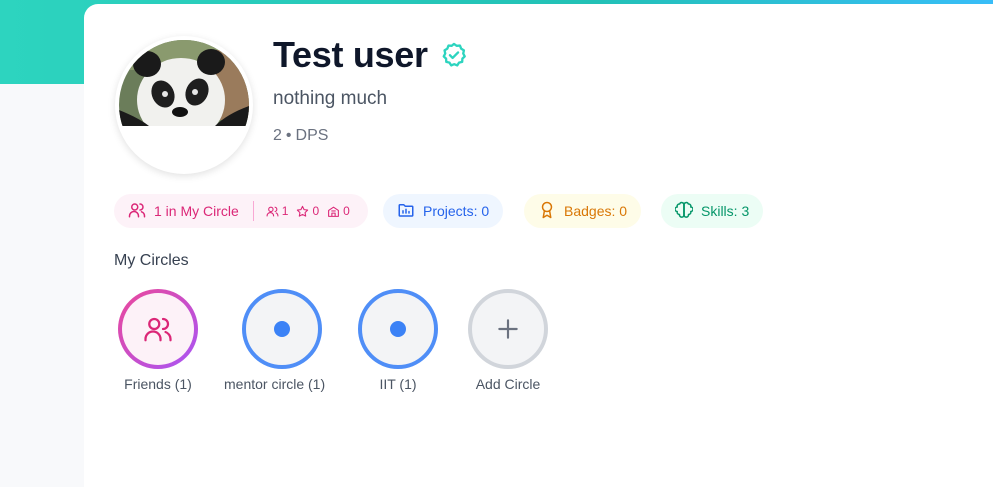 Image resolution: width=993 pixels, height=487 pixels. I want to click on verified-badge-icon, so click(454, 55).